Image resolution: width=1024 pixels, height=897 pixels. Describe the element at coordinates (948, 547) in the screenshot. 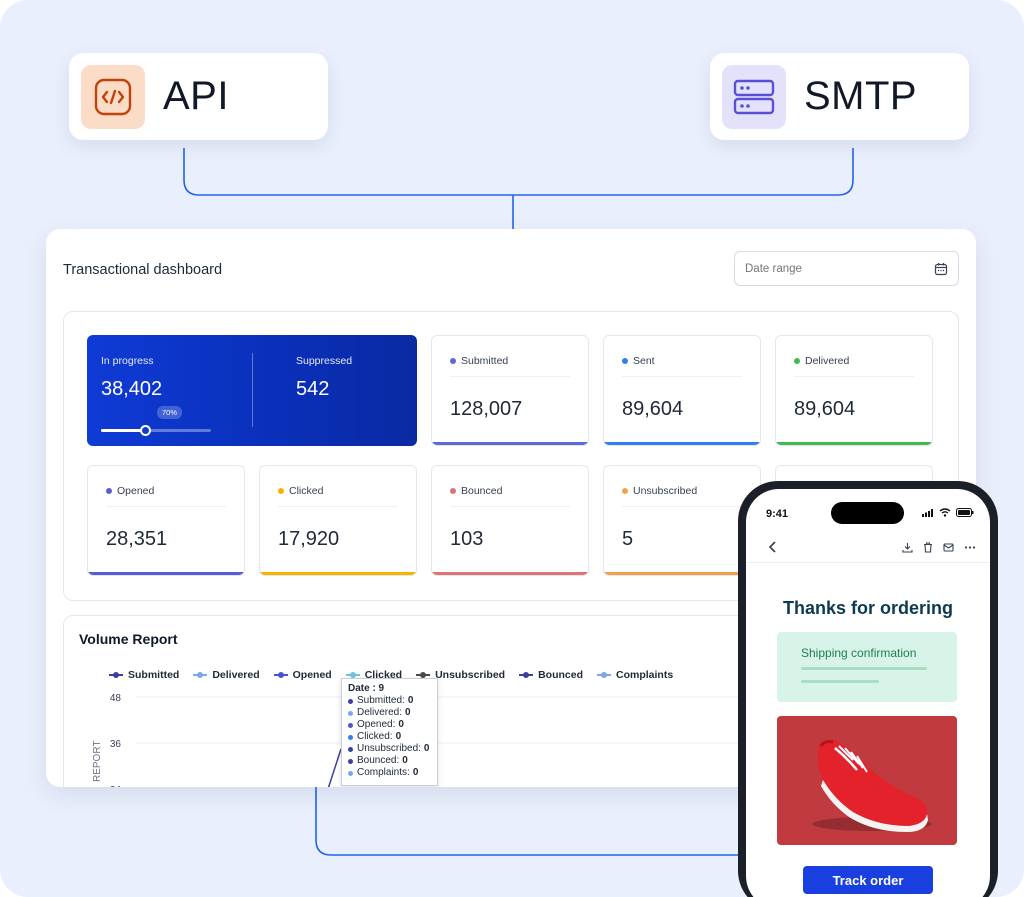

I see `mail-icon` at that location.